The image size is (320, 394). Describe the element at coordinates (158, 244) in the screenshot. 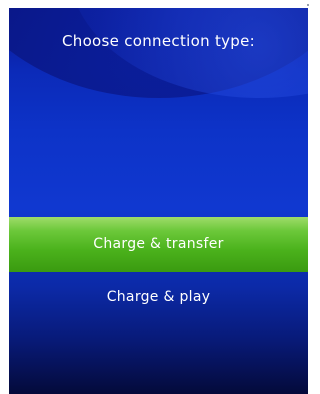

I see `option-charge-and-transfer: Charge & transfer` at that location.